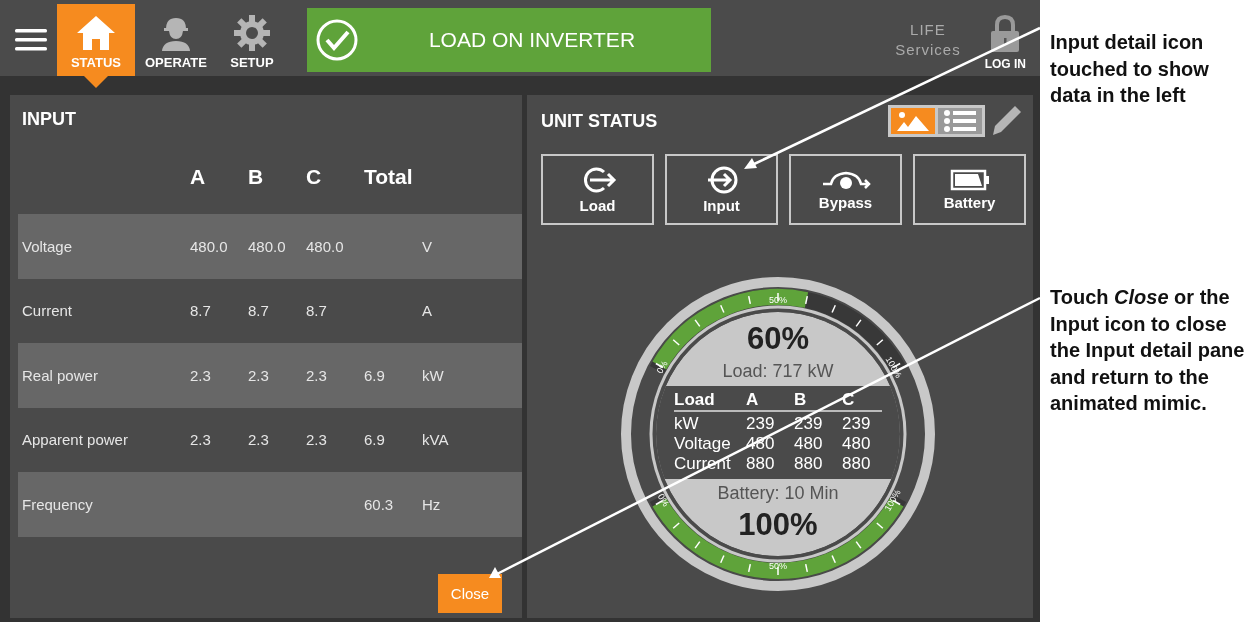 This screenshot has width=1248, height=622. What do you see at coordinates (597, 189) in the screenshot?
I see `mode-button: Load` at bounding box center [597, 189].